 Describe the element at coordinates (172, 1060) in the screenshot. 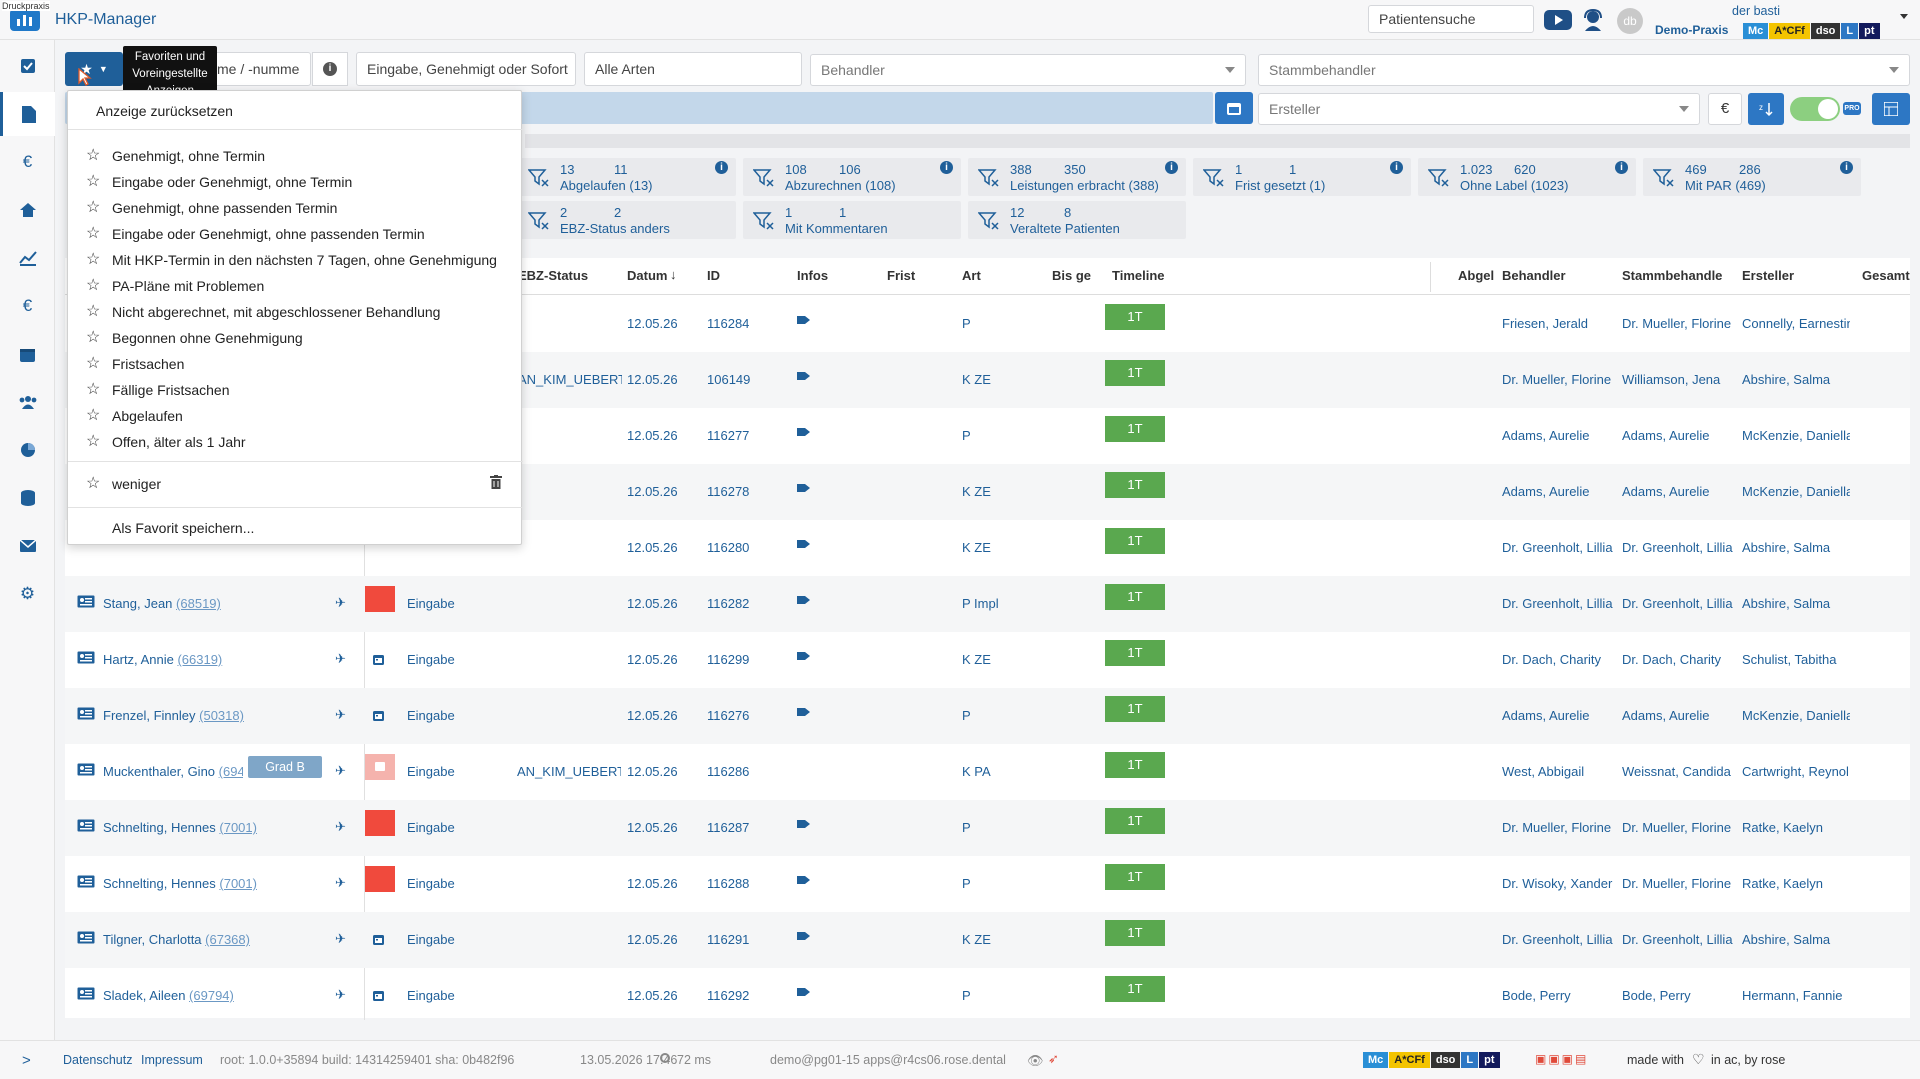

I see `impressum-link: Impressum` at that location.